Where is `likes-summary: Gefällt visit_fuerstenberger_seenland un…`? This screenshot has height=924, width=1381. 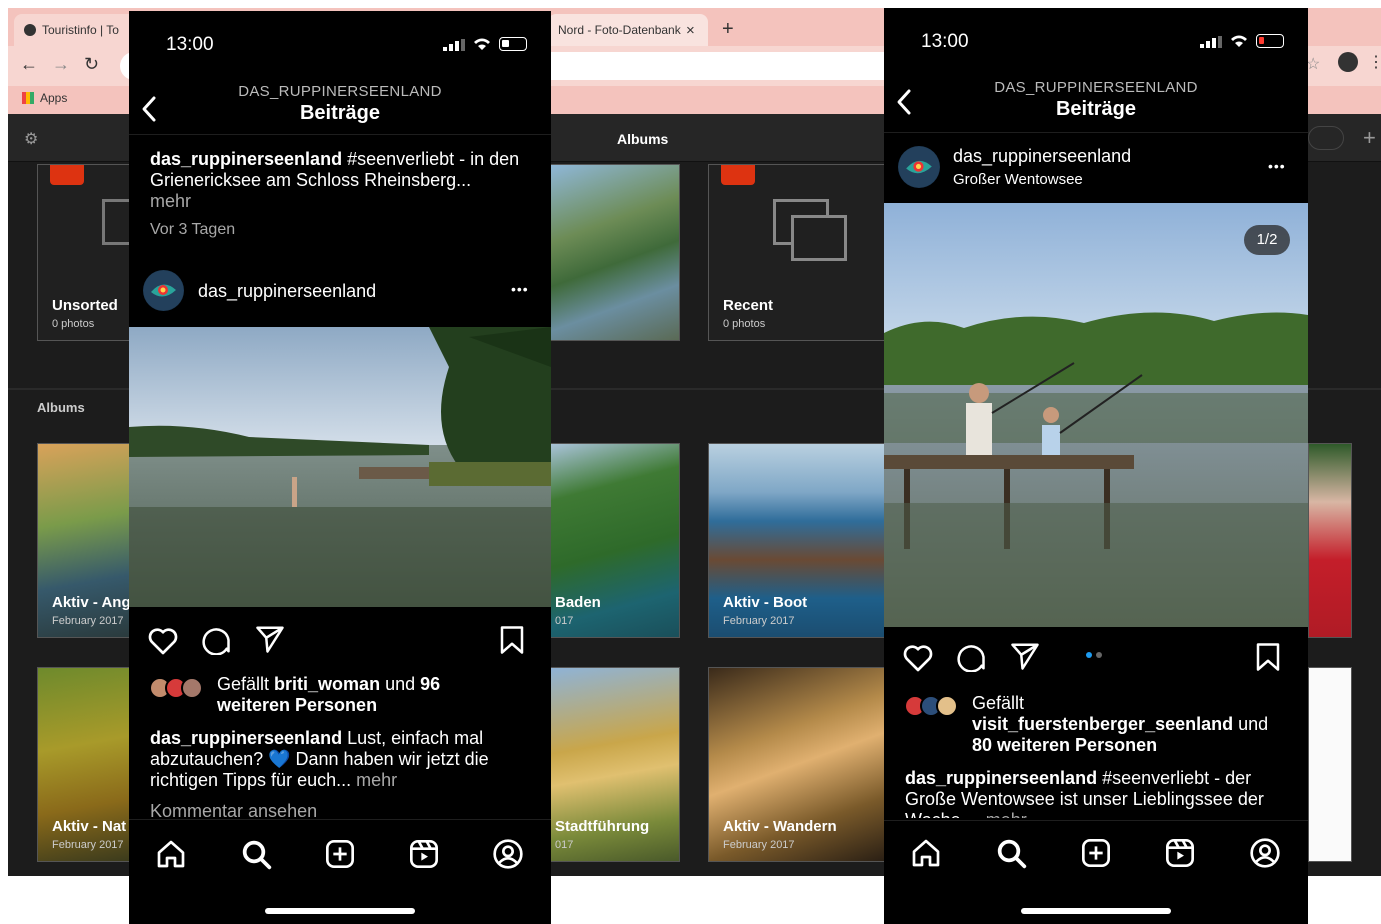
likes-summary: Gefällt visit_fuerstenberger_seenland un… is located at coordinates (1132, 724).